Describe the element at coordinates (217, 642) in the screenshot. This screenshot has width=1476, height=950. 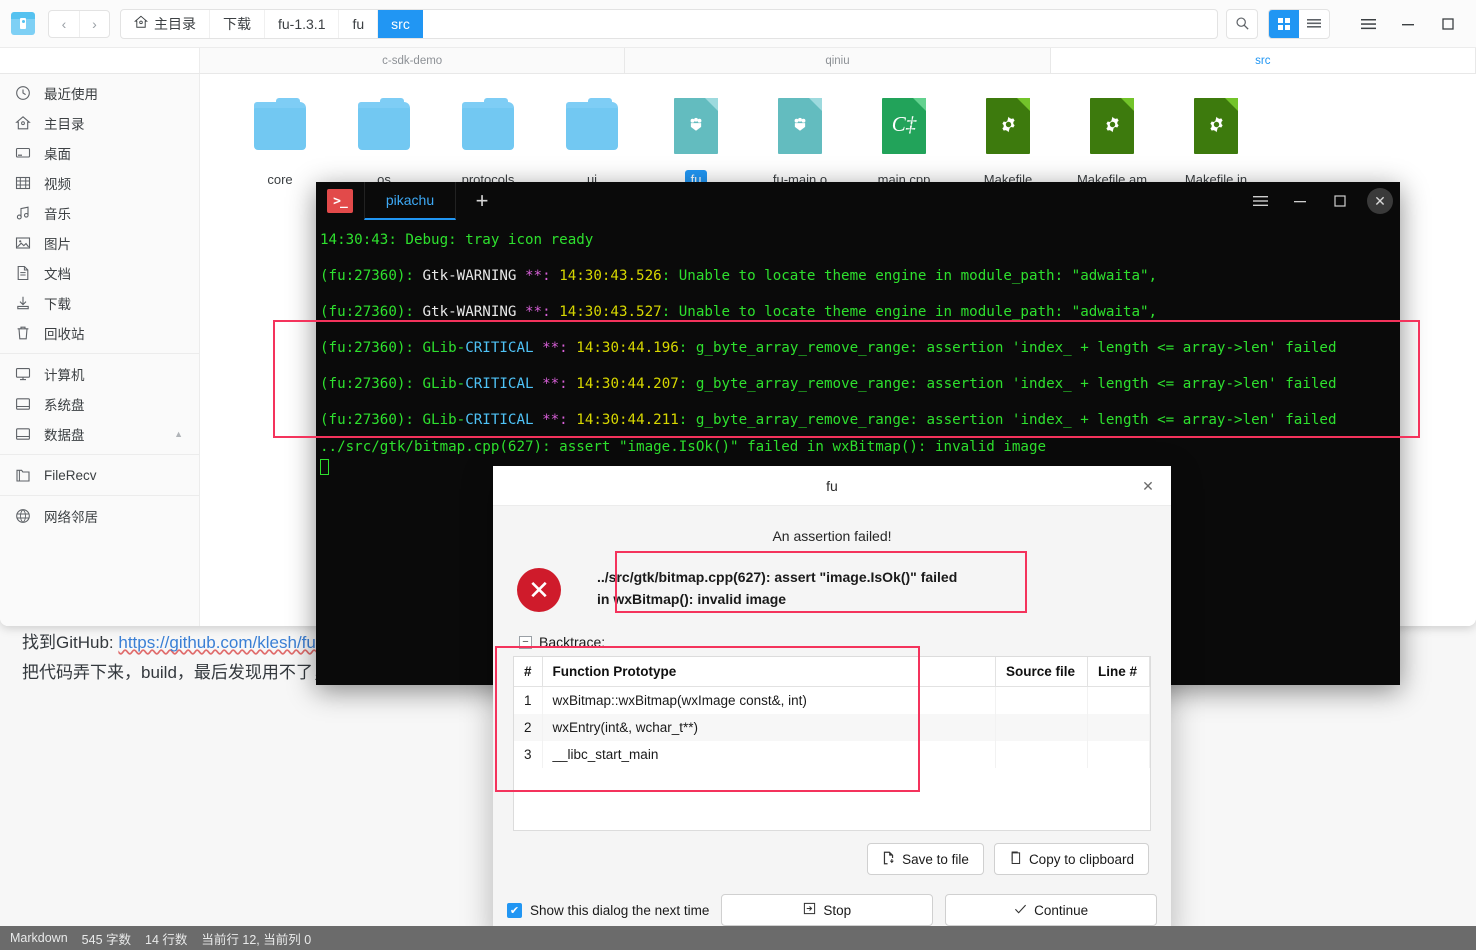
I see `github-link: https://github.com/klesh/fu` at that location.